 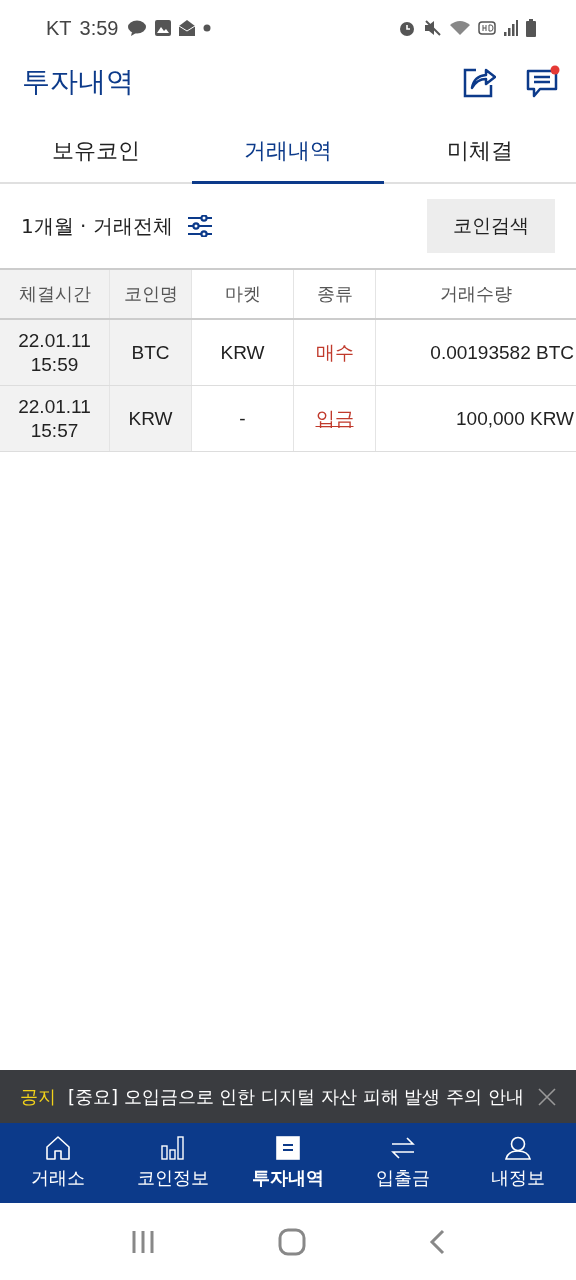 I want to click on column-header: 체결시간, so click(x=55, y=294).